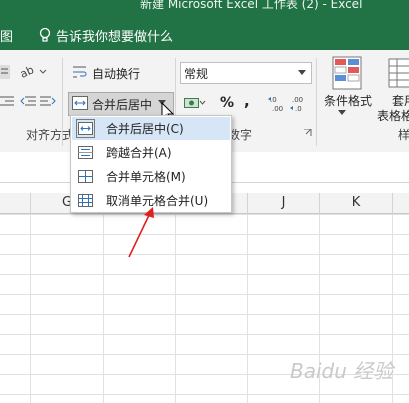 The height and width of the screenshot is (403, 409). I want to click on menu-item-merge-across: 跨越合并(A), so click(151, 152).